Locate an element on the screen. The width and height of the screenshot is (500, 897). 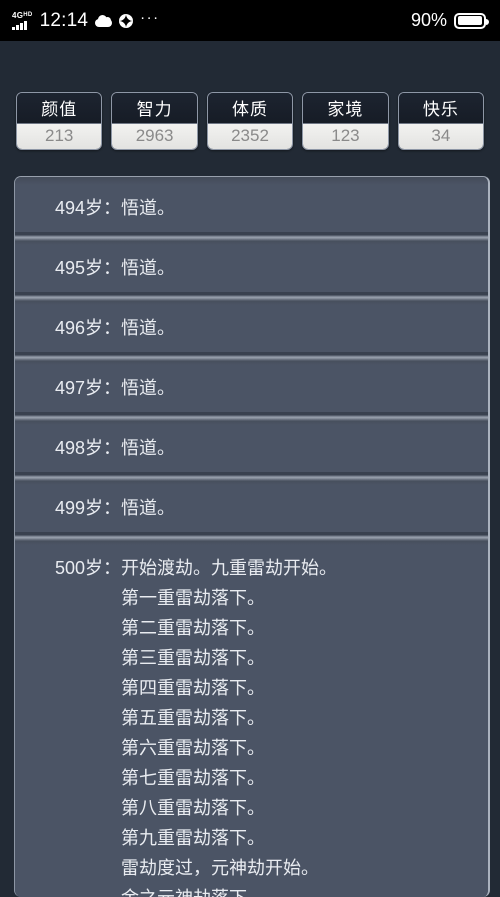
fan-icon is located at coordinates (126, 20).